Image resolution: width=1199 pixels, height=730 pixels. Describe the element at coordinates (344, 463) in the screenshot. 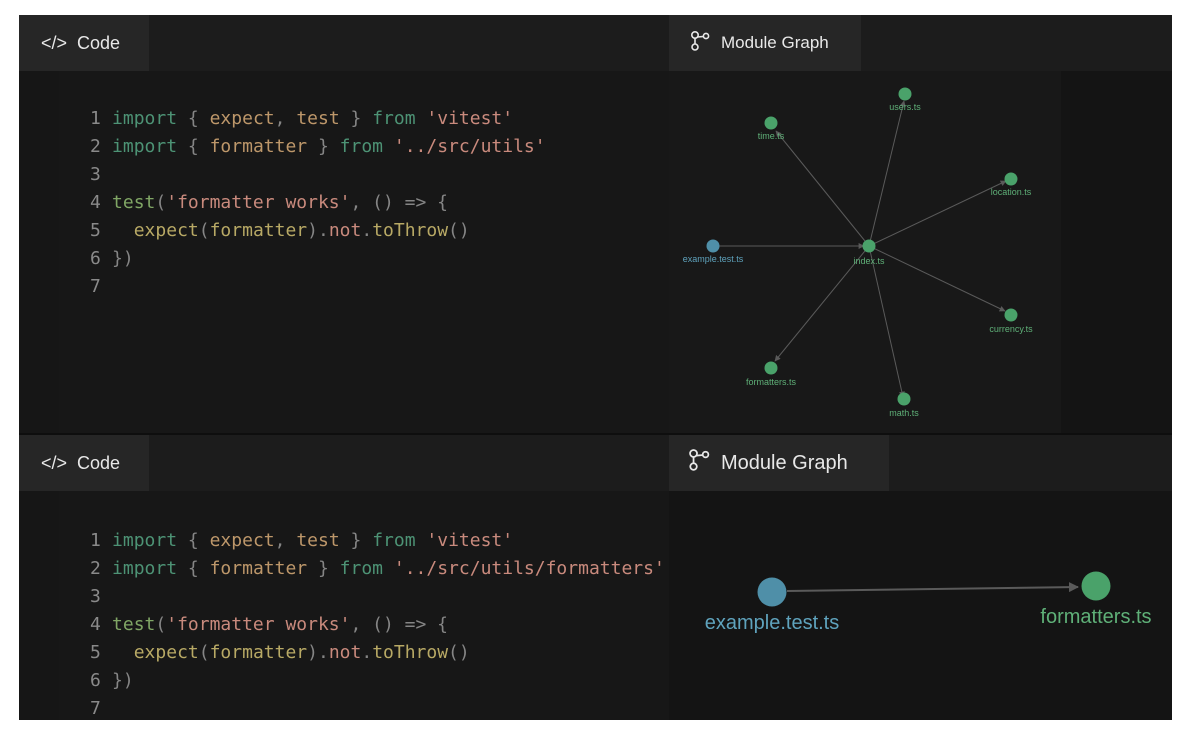

I see `code-tabbar-bottom: </> Code` at that location.